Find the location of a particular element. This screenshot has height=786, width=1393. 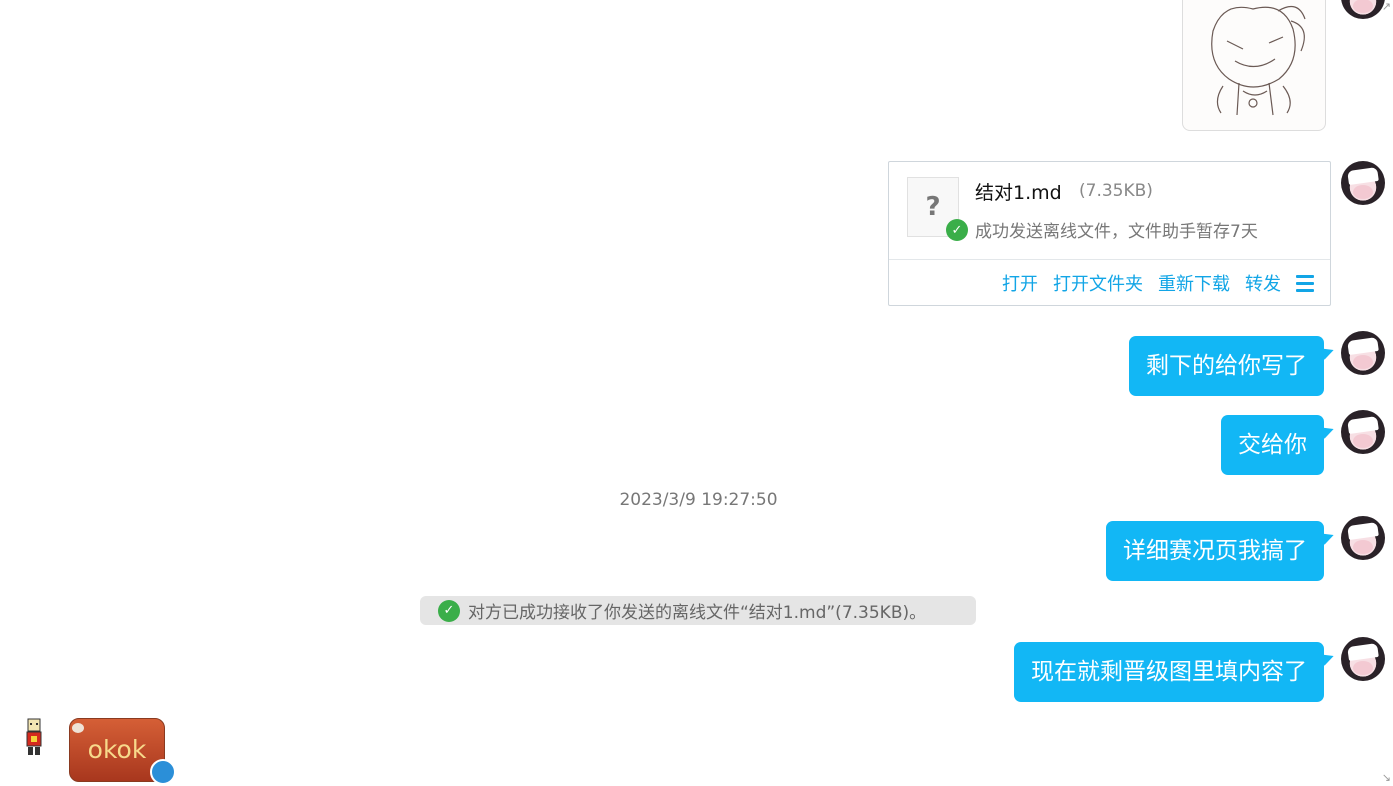

pixel-character-icon is located at coordinates (34, 736).